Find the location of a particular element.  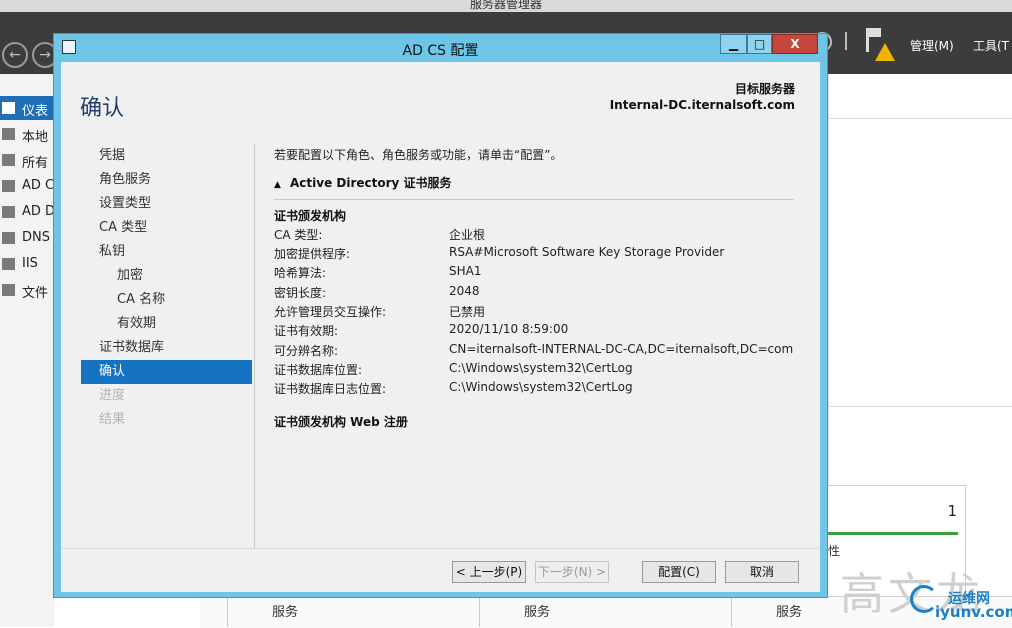

server-manager-title: 服务器管理器 is located at coordinates (505, 5).